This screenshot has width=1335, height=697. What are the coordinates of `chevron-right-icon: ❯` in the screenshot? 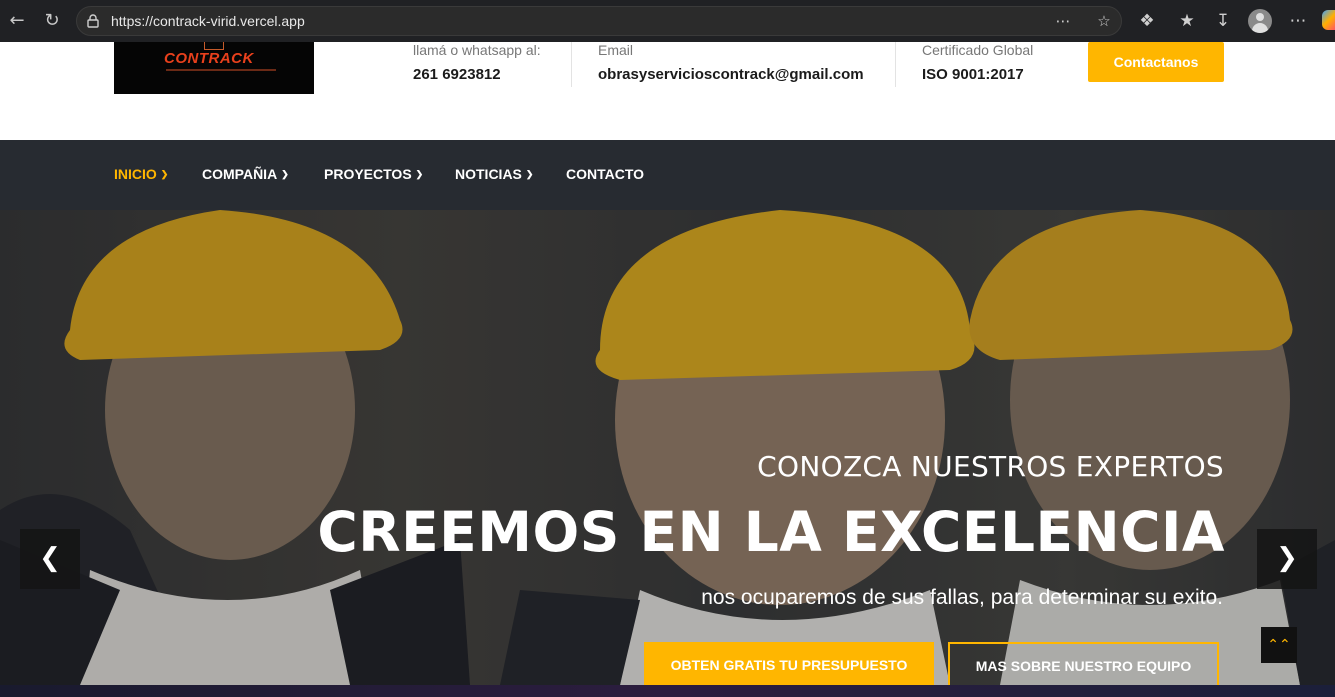 It's located at (1287, 558).